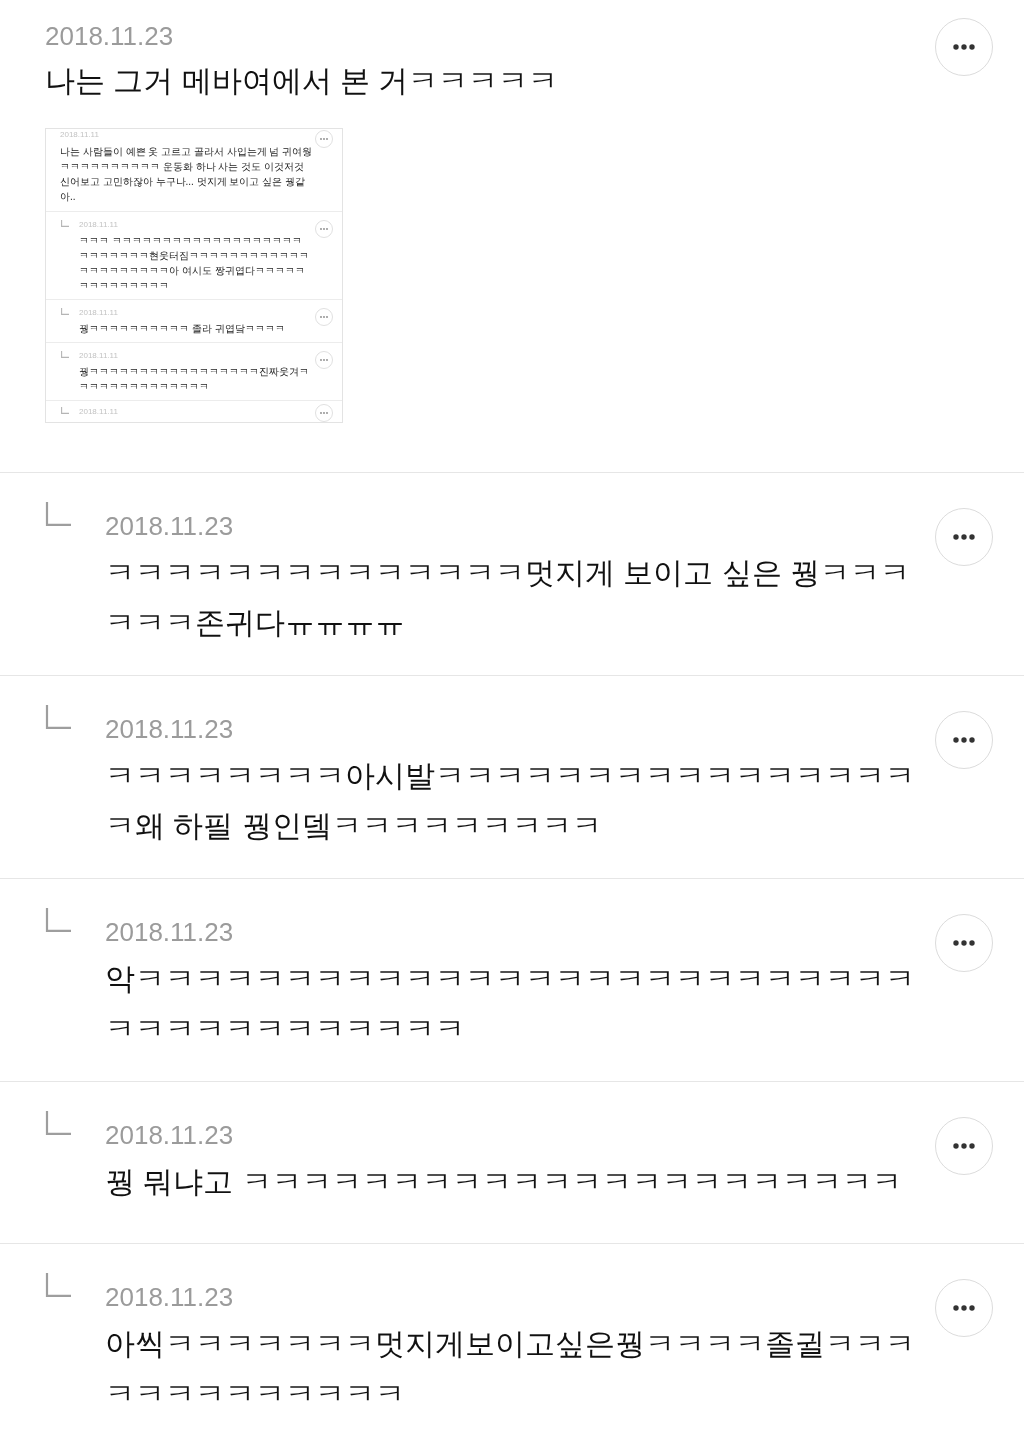 Image resolution: width=1024 pixels, height=1434 pixels. What do you see at coordinates (194, 263) in the screenshot?
I see `reply-text: ㅋㅋㅋ ㅋㅋㅋㅋㅋㅋㅋㅋㅋㅋㅋㅋㅋㅋㅋㅋㅋㅋㅋㅋㅋㅋㅋㅋㅋㅋ현웃터짐ㅋㅋㅋㅋㅋㅋㅋㅋㅋㅋㅋㅋㅋㅋㅋㅋㅋㅋㅋㅋㅋ아 여시도 짱귀엽다ㅋㅋㅋㅋㅋㅋㅋㅋㅋㅋㅋㅋㅋㅋ` at bounding box center [194, 263].